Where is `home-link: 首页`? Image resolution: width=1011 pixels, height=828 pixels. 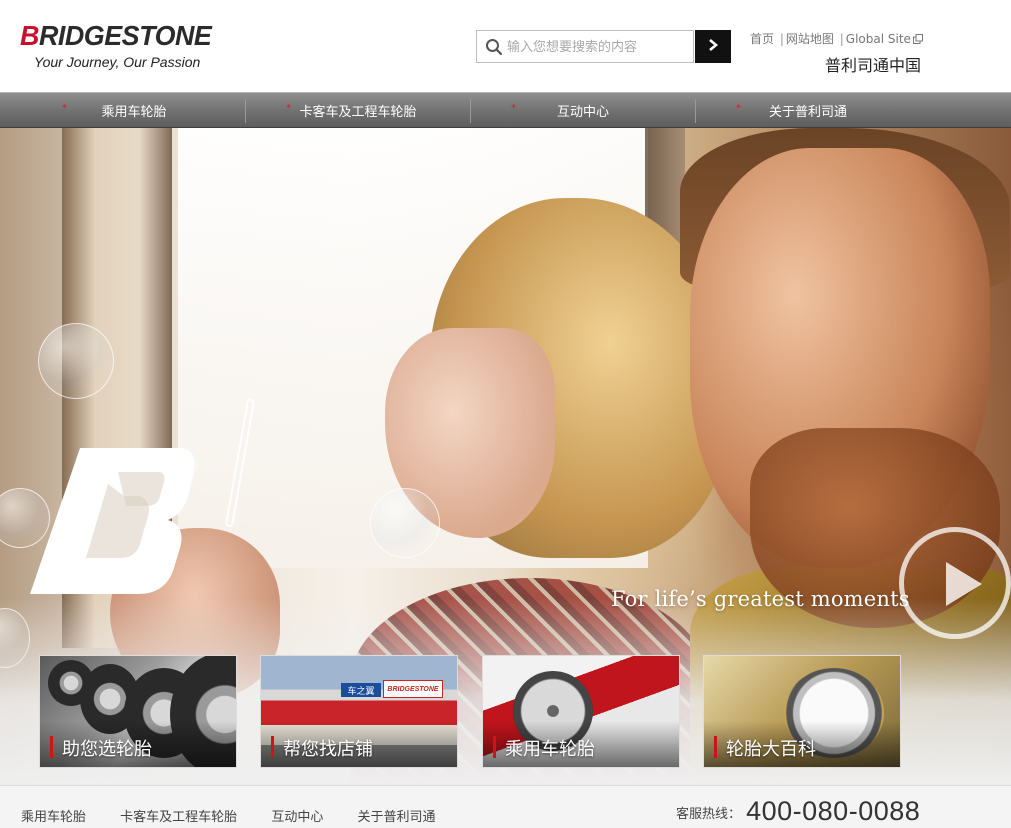
home-link: 首页 is located at coordinates (762, 39).